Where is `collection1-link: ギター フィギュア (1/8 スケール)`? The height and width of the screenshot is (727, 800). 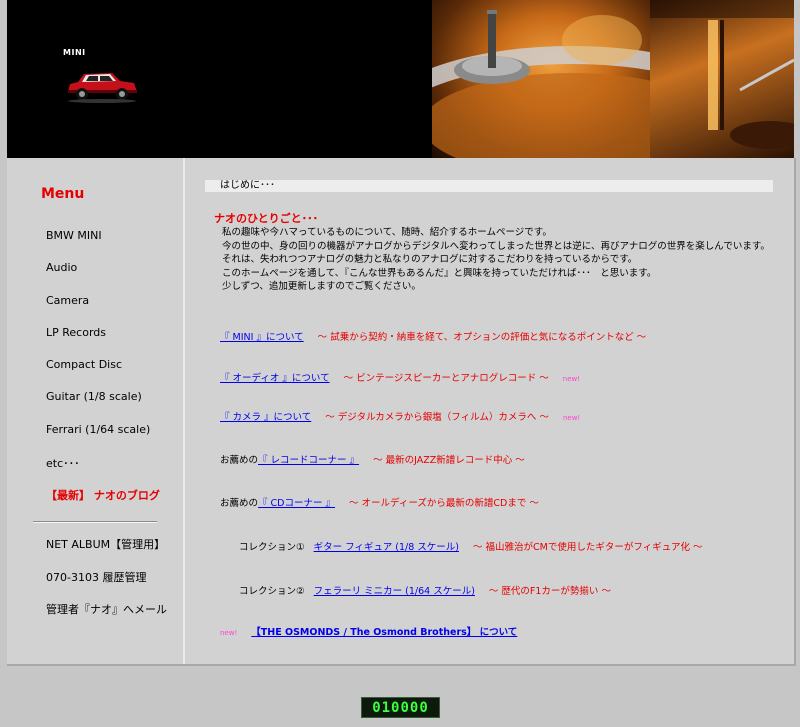
collection1-link: ギター フィギュア (1/8 スケール) is located at coordinates (386, 547).